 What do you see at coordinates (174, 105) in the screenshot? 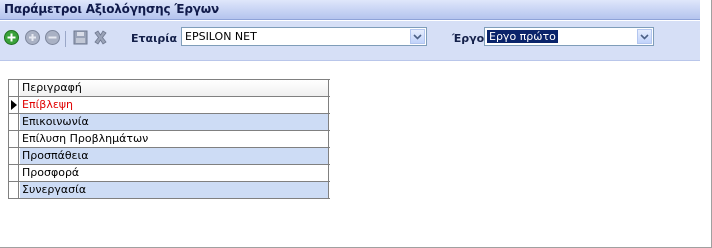
I see `table-cell: Επίβλεψη` at bounding box center [174, 105].